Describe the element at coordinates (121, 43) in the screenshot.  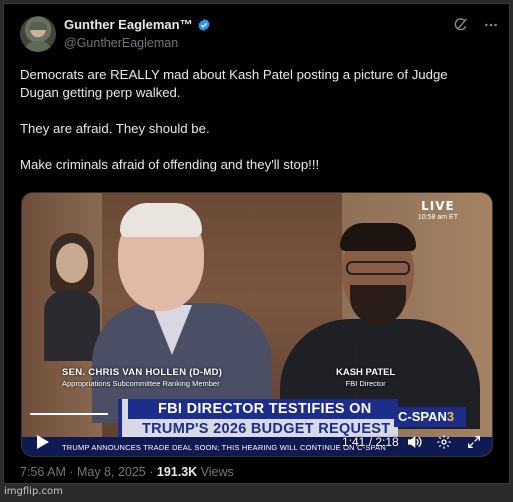
I see `author-handle: @GuntherEagleman` at that location.